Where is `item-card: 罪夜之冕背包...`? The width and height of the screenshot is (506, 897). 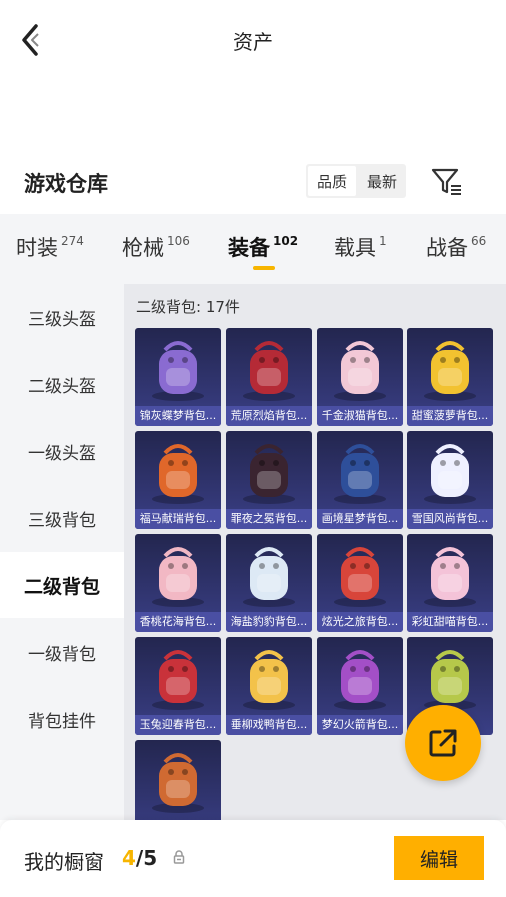
item-card: 罪夜之冕背包... is located at coordinates (269, 480).